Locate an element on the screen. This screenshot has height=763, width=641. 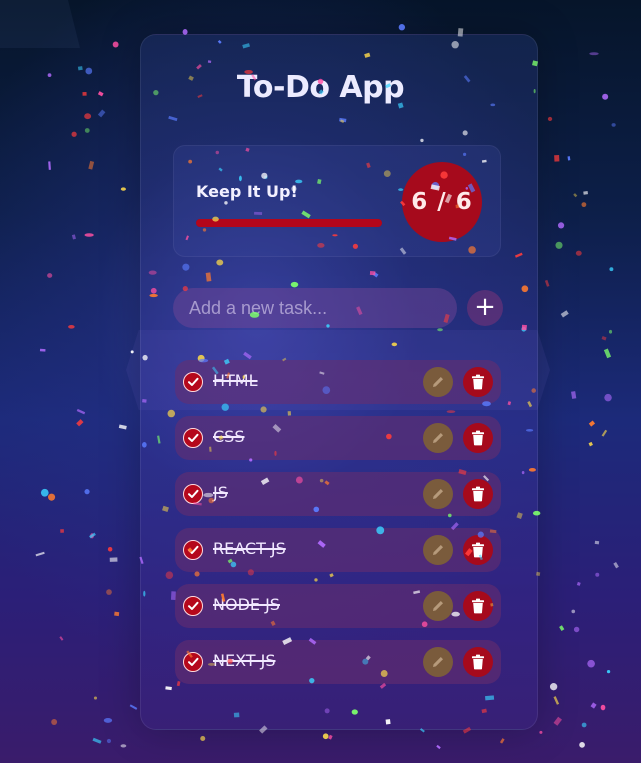
task-text: HTML is located at coordinates (235, 380).